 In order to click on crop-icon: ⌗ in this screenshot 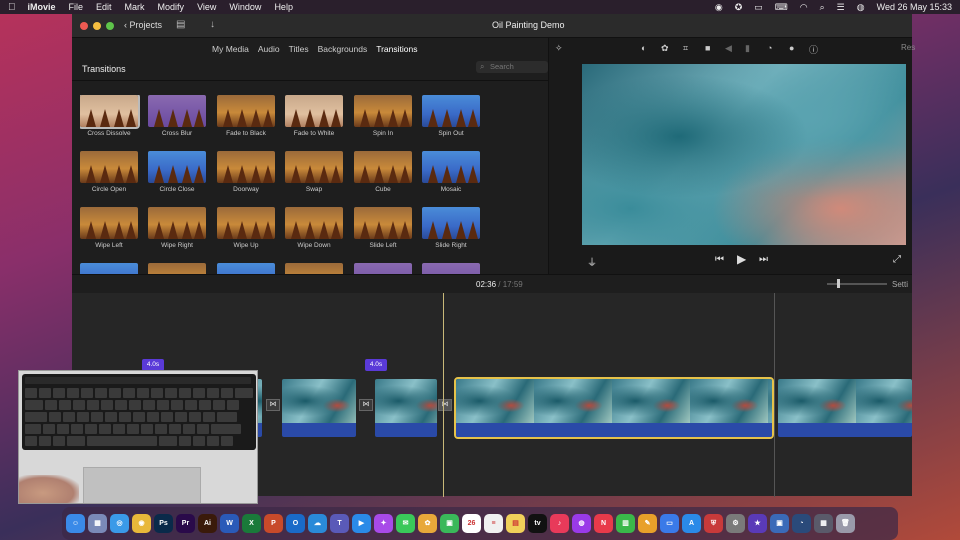, I will do `click(685, 48)`.